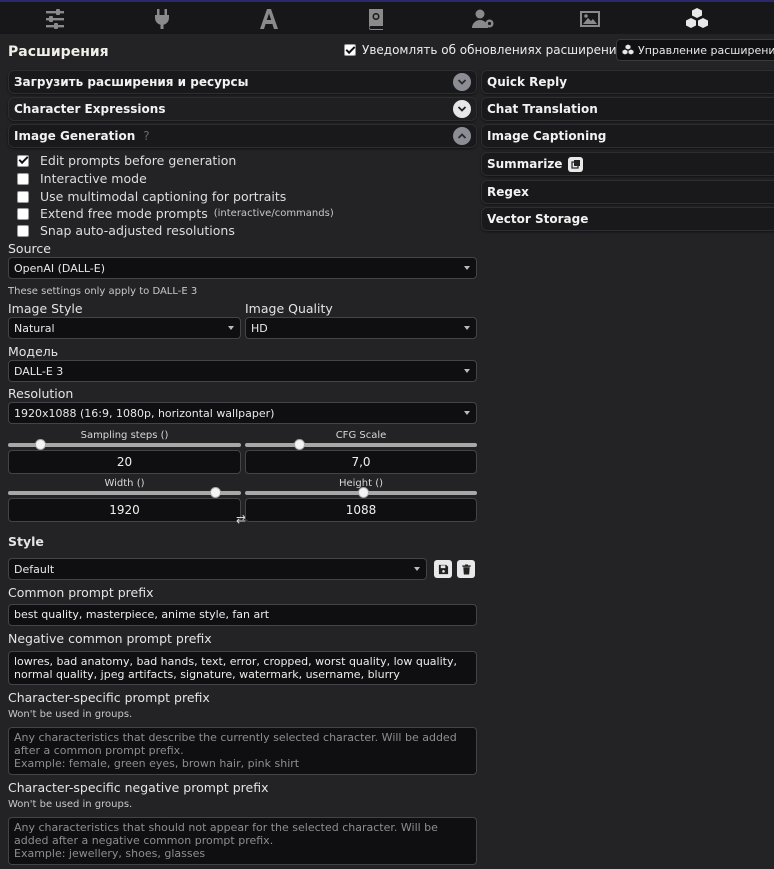 The height and width of the screenshot is (869, 774). What do you see at coordinates (33, 351) in the screenshot?
I see `model-label: Модель` at bounding box center [33, 351].